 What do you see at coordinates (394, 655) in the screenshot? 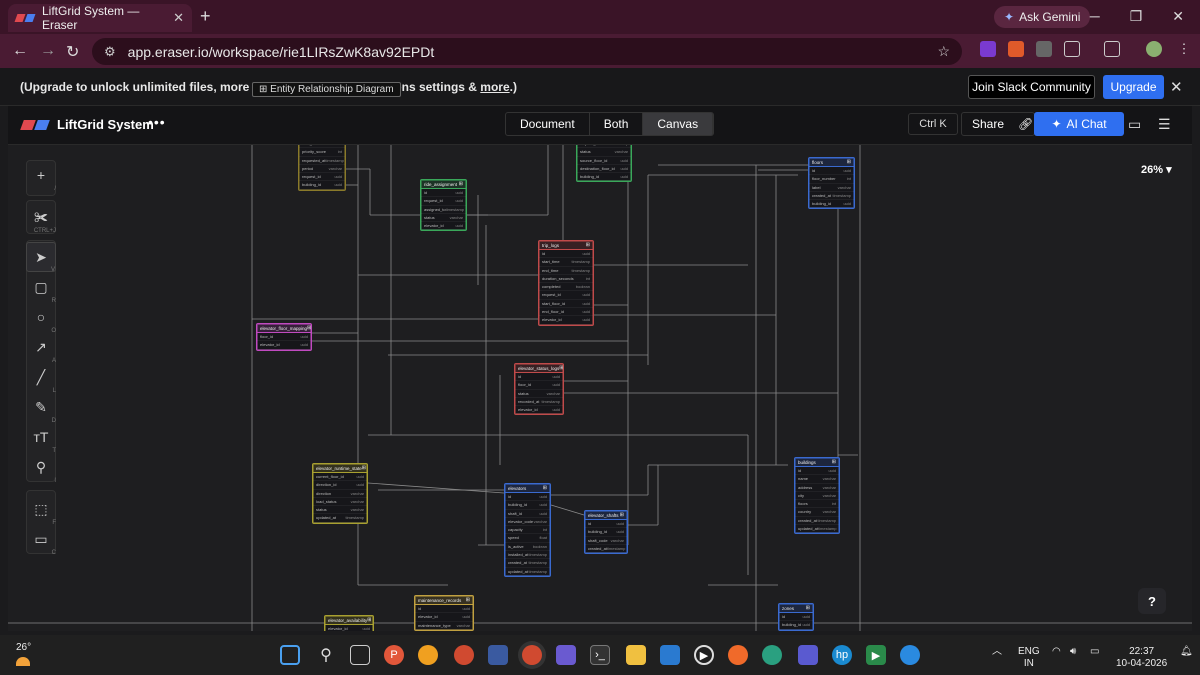
I see `app-p-icon: P` at bounding box center [394, 655].